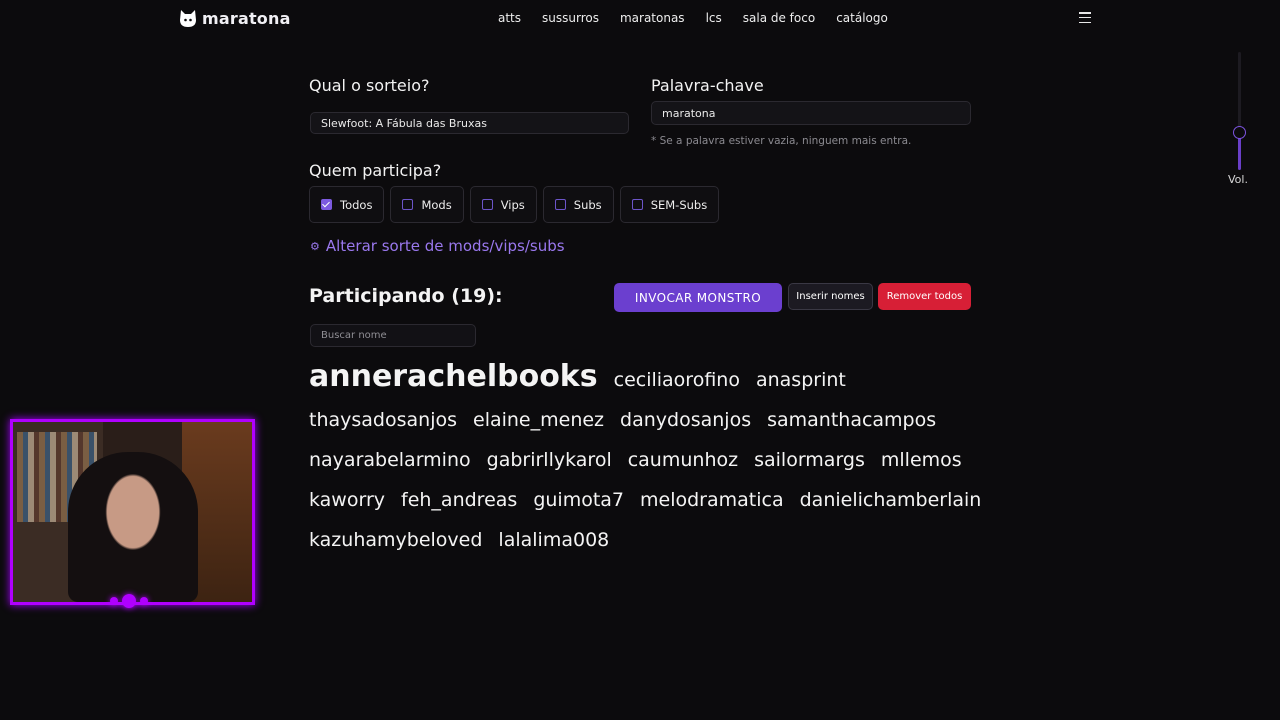  I want to click on participant-name: danydosanjos, so click(685, 420).